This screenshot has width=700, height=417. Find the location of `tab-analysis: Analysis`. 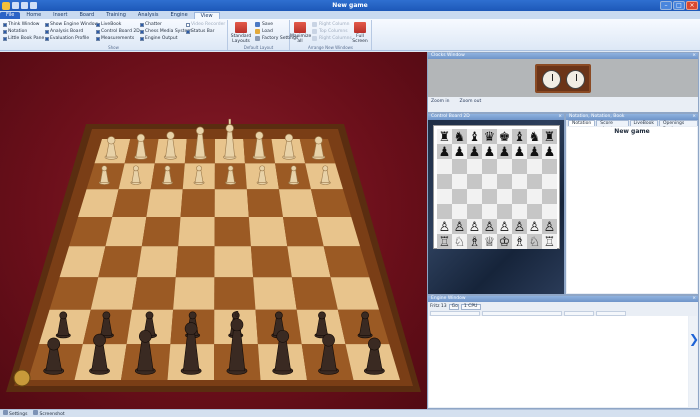

tab-analysis: Analysis is located at coordinates (148, 15).